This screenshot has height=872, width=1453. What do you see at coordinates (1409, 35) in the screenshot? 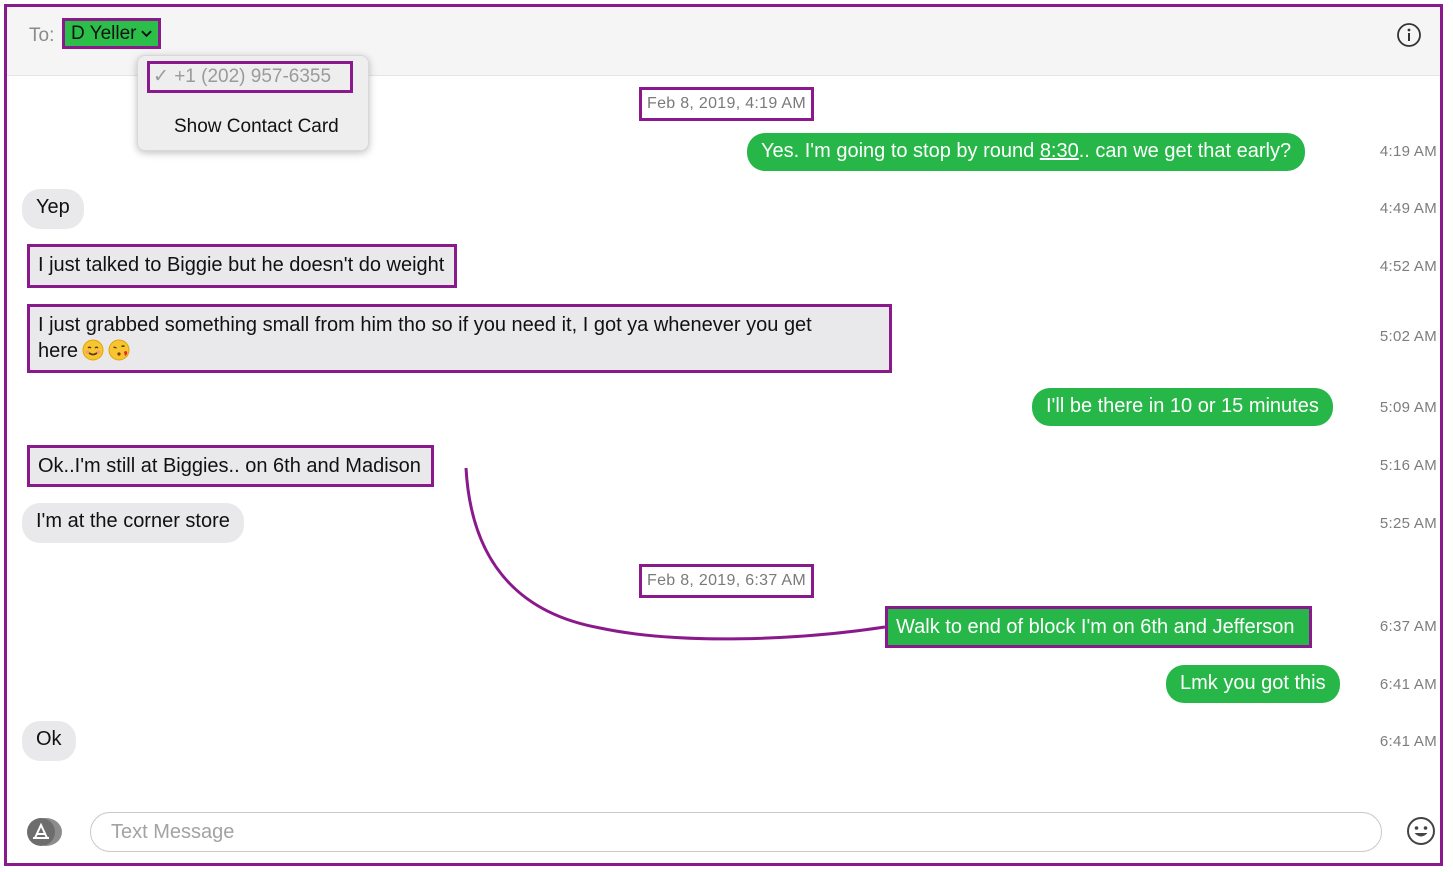
I see `info-icon` at bounding box center [1409, 35].